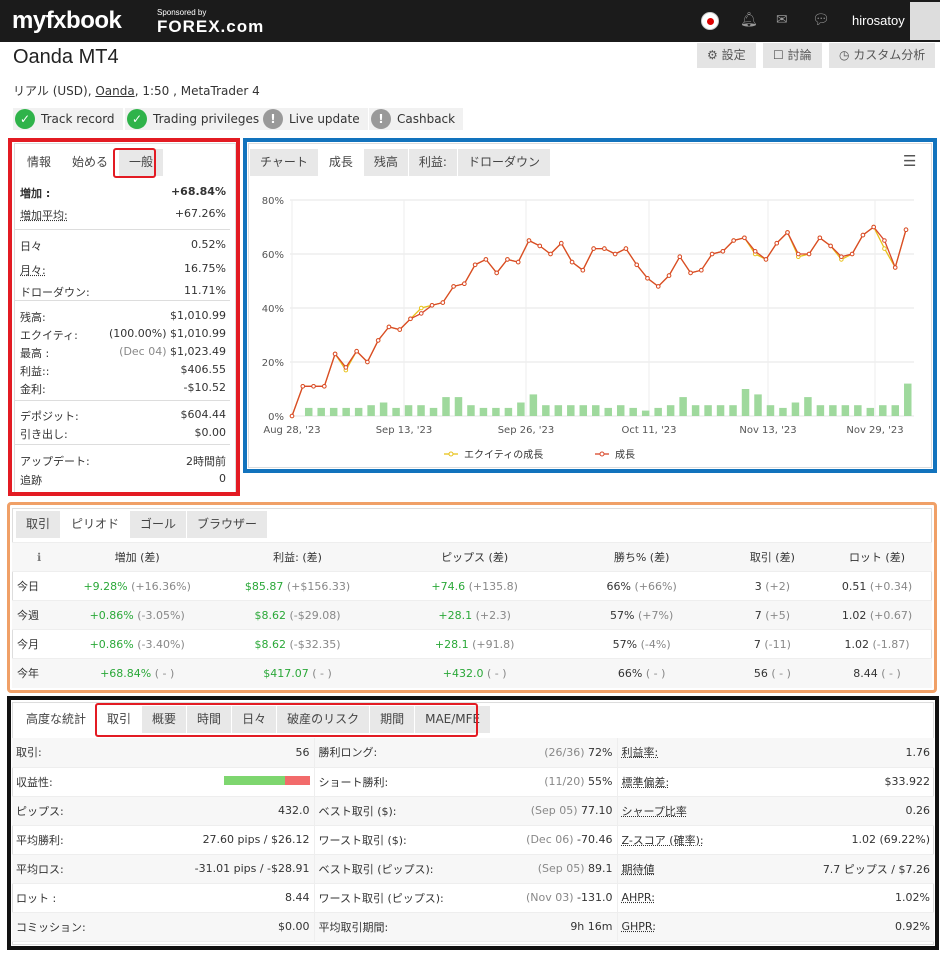 The width and height of the screenshot is (940, 956). Describe the element at coordinates (821, 20) in the screenshot. I see `chat-icon: 💬︎` at that location.